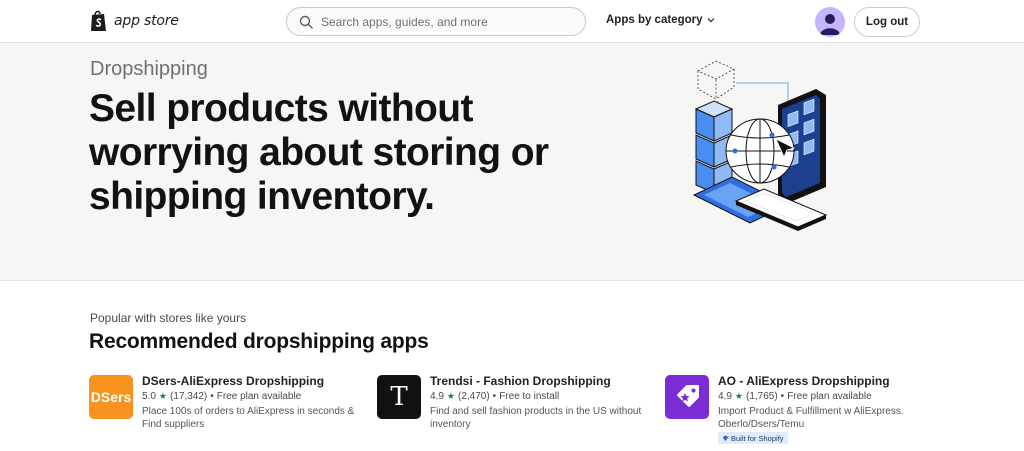  What do you see at coordinates (306, 22) in the screenshot?
I see `search-icon` at bounding box center [306, 22].